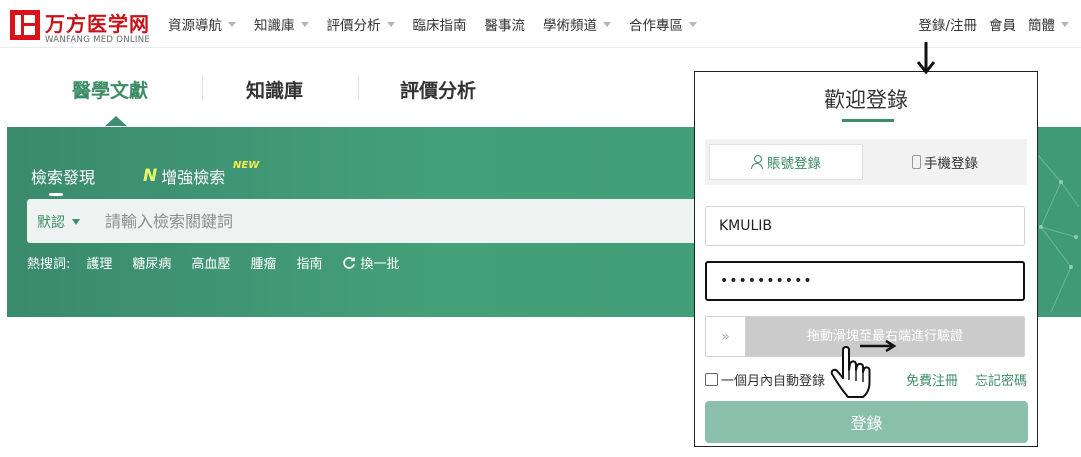  I want to click on double-chevron-right-icon: », so click(725, 336).